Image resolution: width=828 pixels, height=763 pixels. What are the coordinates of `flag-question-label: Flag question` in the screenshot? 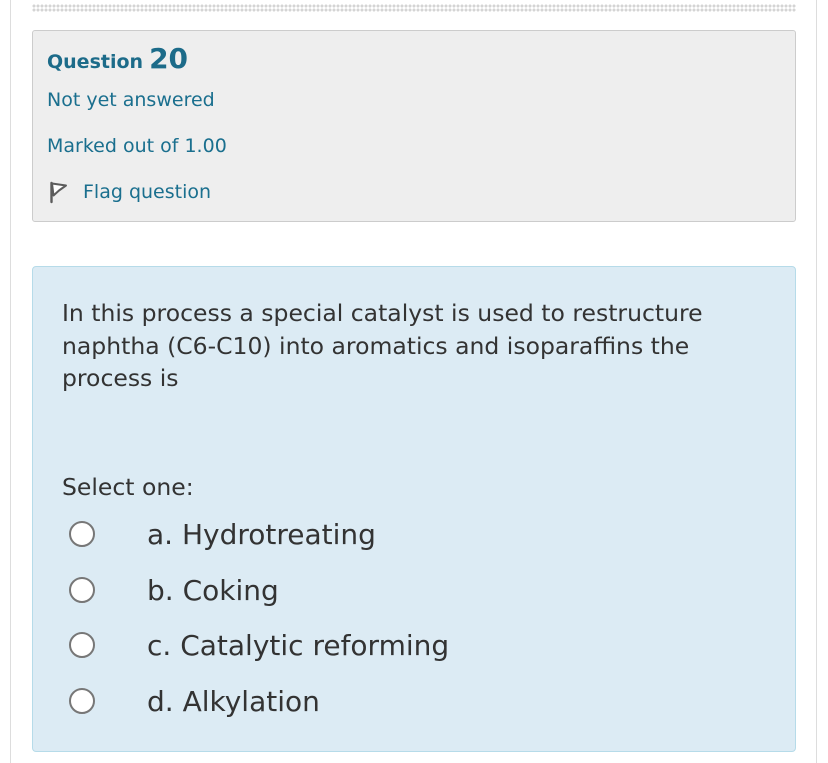 It's located at (147, 192).